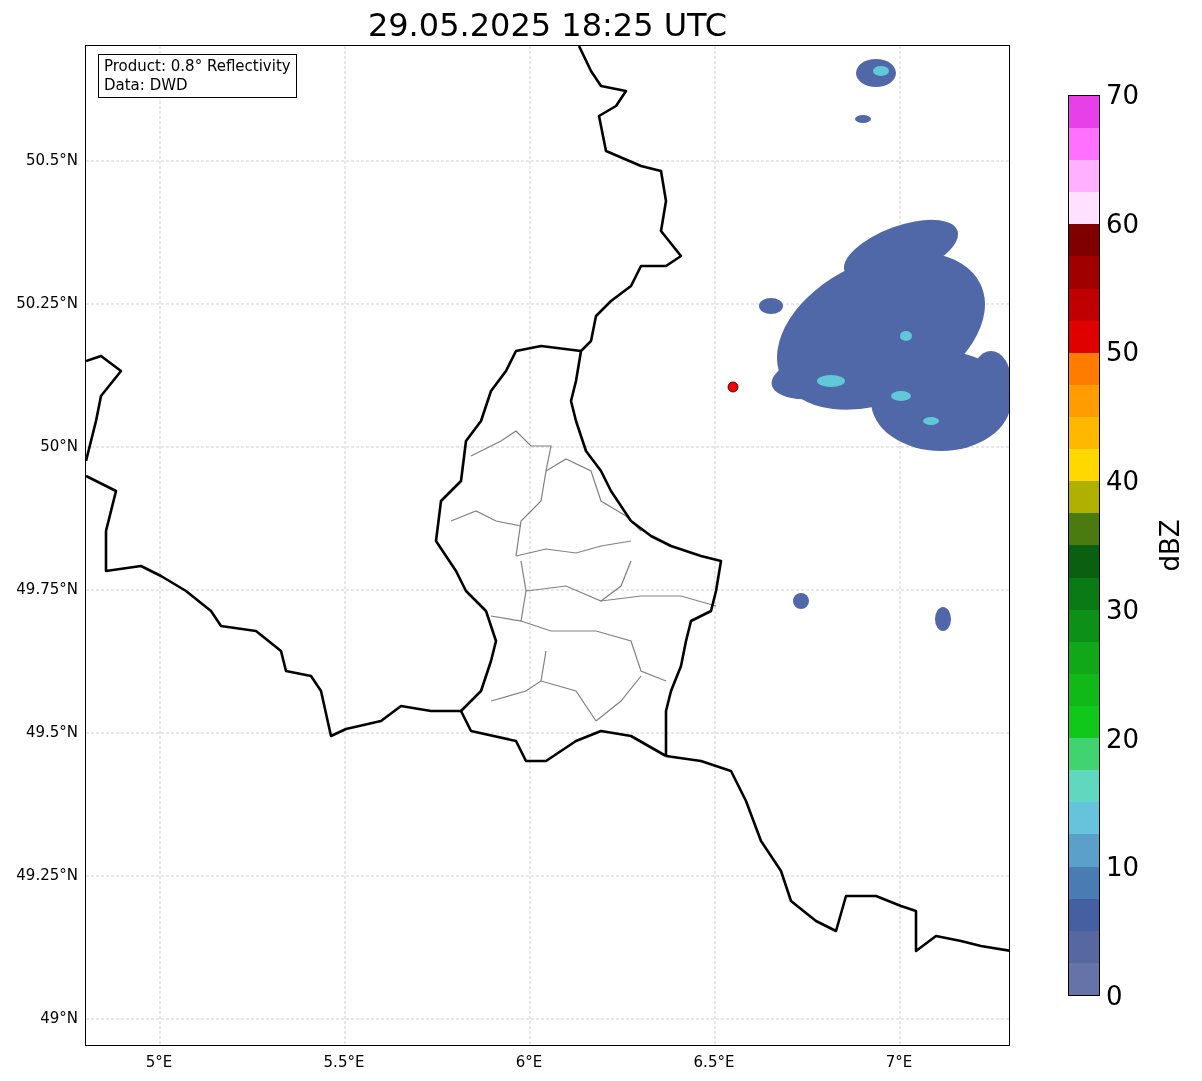  Describe the element at coordinates (47, 303) in the screenshot. I see `latitude-label: 50.25°N` at that location.